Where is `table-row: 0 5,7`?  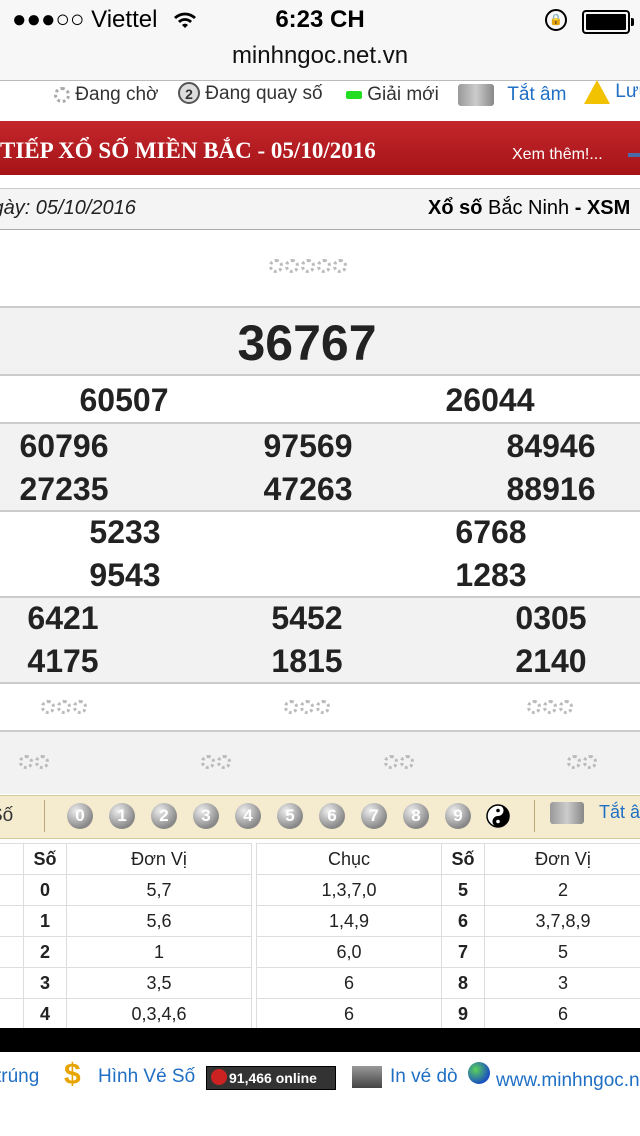 table-row: 0 5,7 is located at coordinates (126, 890).